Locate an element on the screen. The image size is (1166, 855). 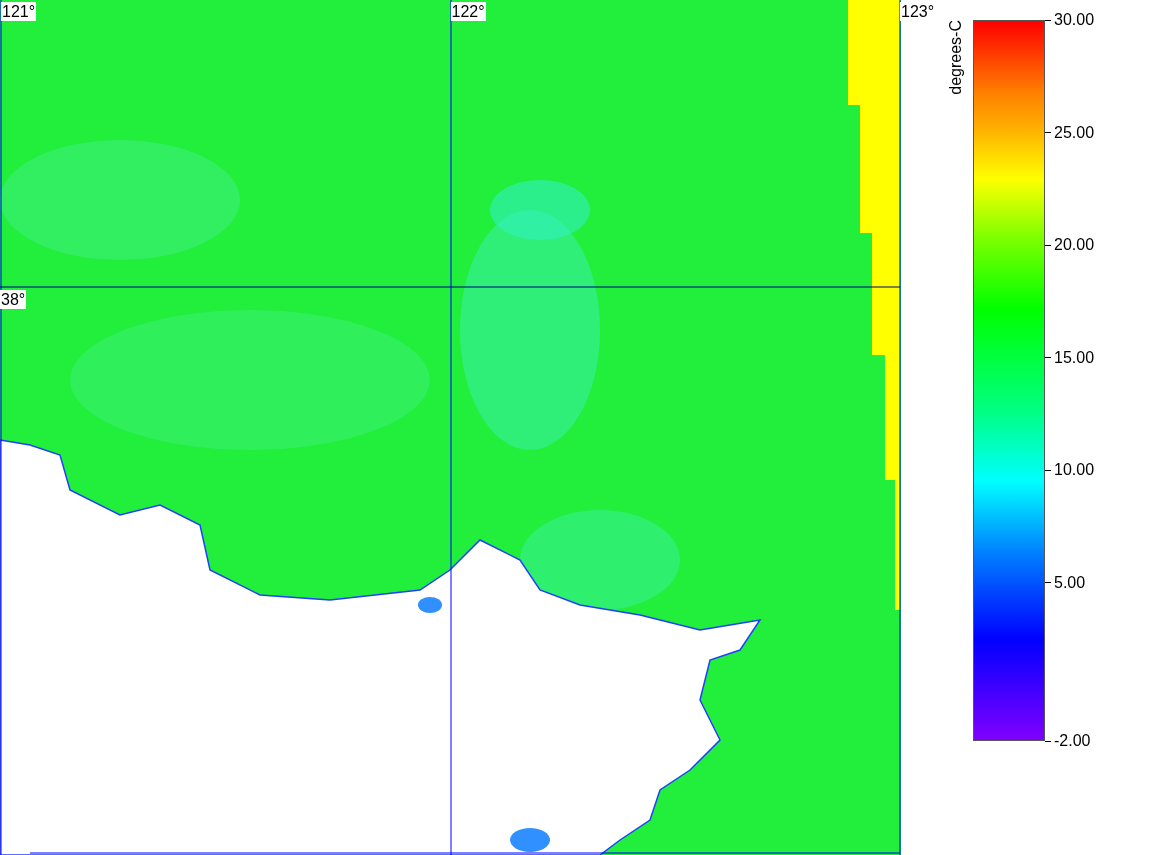
colorbar-title: degrees-C is located at coordinates (956, 57).